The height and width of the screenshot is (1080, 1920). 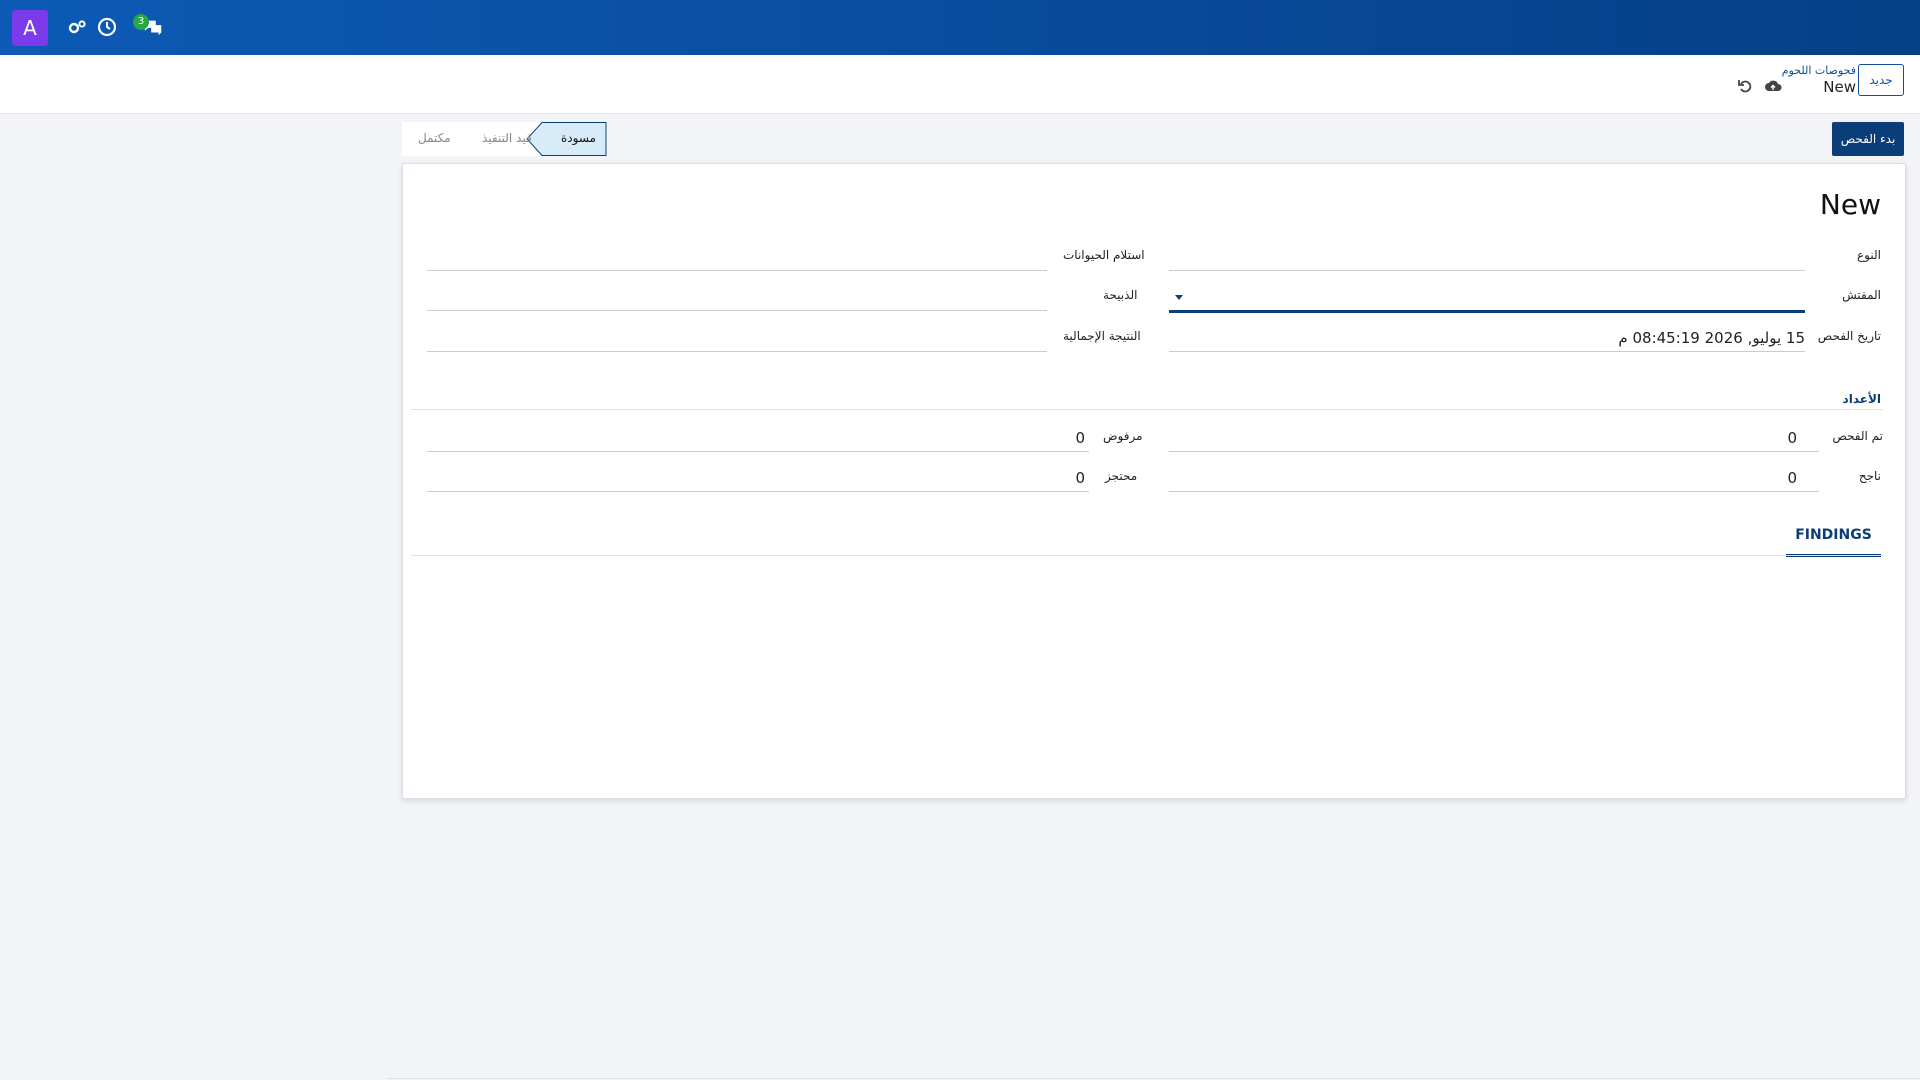 I want to click on inspector-select, so click(x=1487, y=299).